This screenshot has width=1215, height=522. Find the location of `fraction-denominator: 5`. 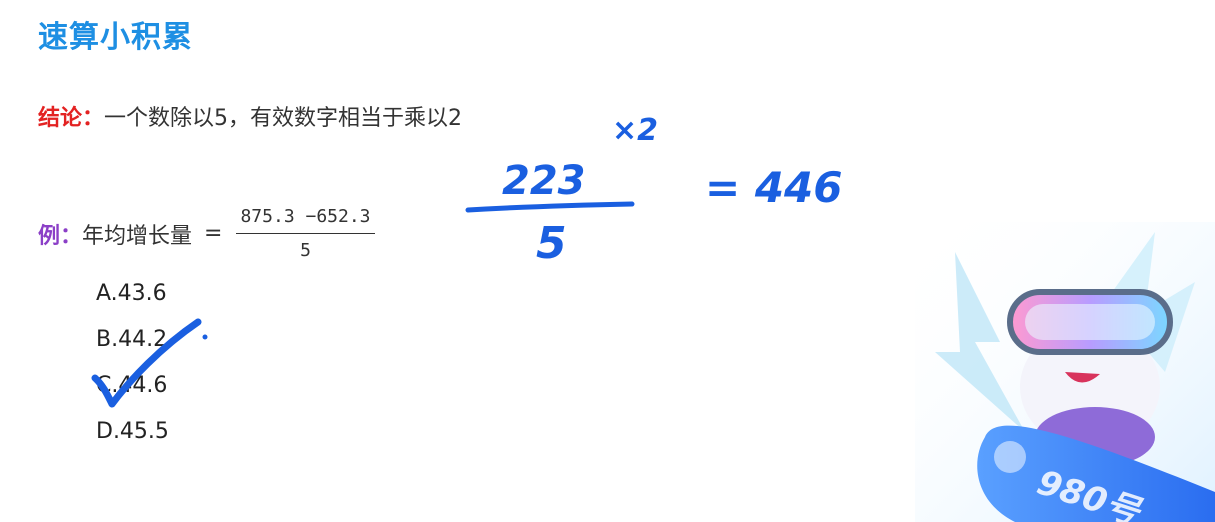

fraction-denominator: 5 is located at coordinates (305, 250).